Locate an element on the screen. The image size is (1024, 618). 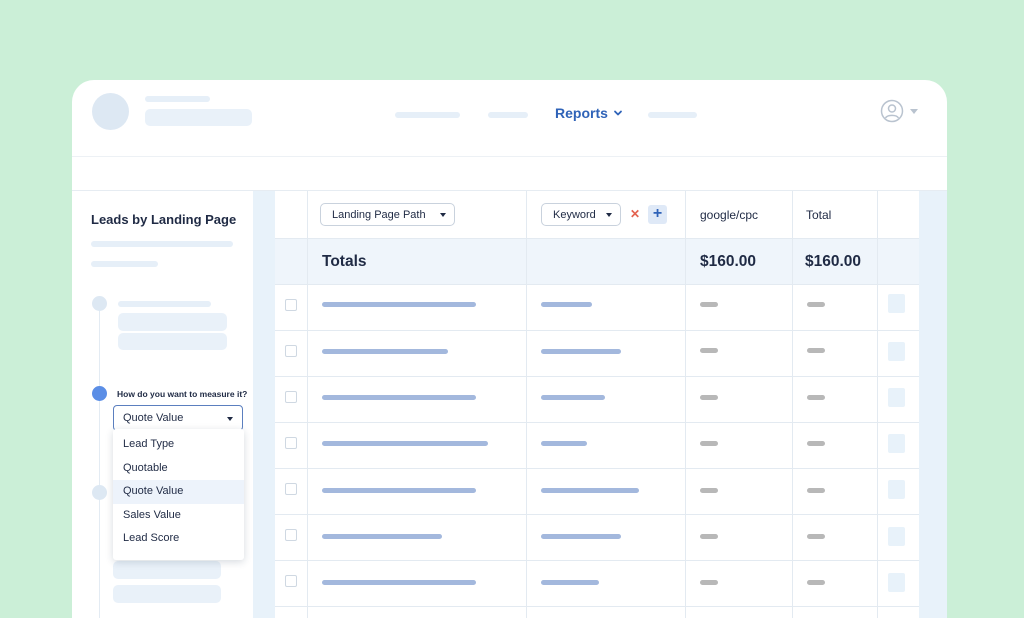
remove-dimension-icon: ✕ is located at coordinates (635, 214).